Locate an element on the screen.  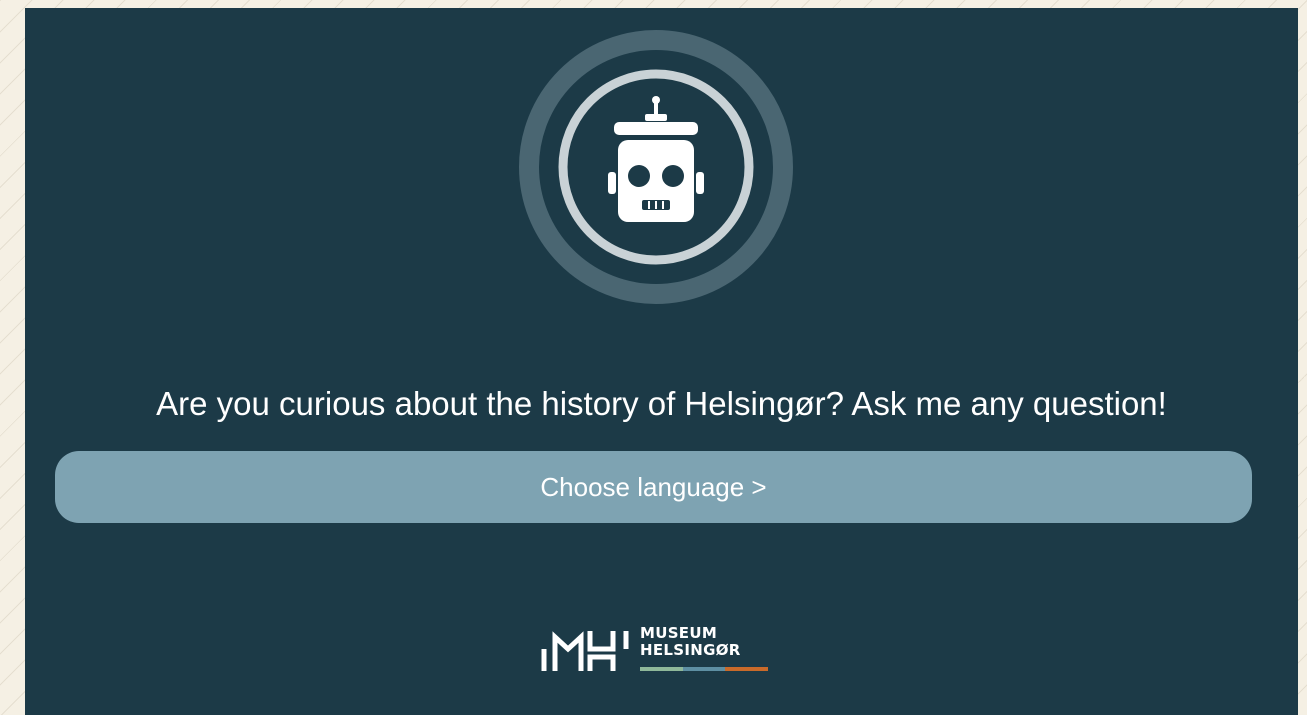
assistant-avatar is located at coordinates (656, 167).